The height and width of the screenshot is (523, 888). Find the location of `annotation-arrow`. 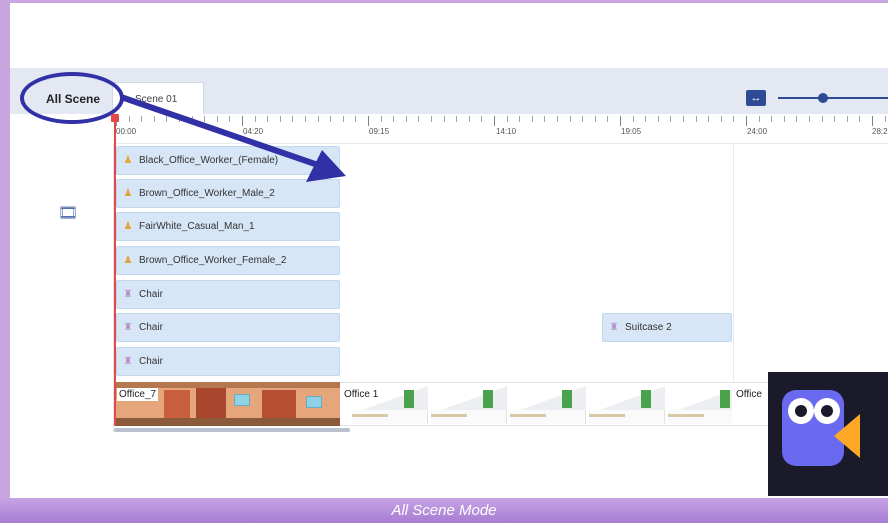

annotation-arrow is located at coordinates (233, 138).